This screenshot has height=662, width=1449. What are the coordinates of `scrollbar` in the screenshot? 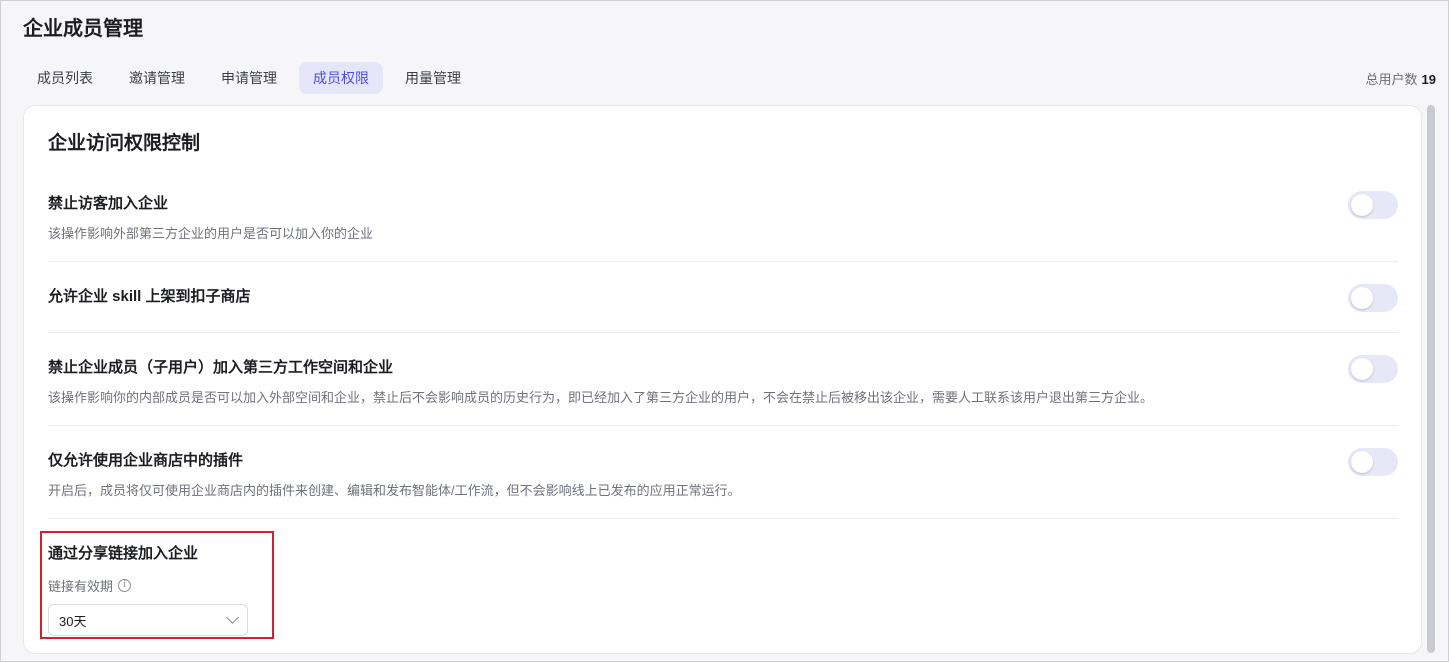 It's located at (1431, 379).